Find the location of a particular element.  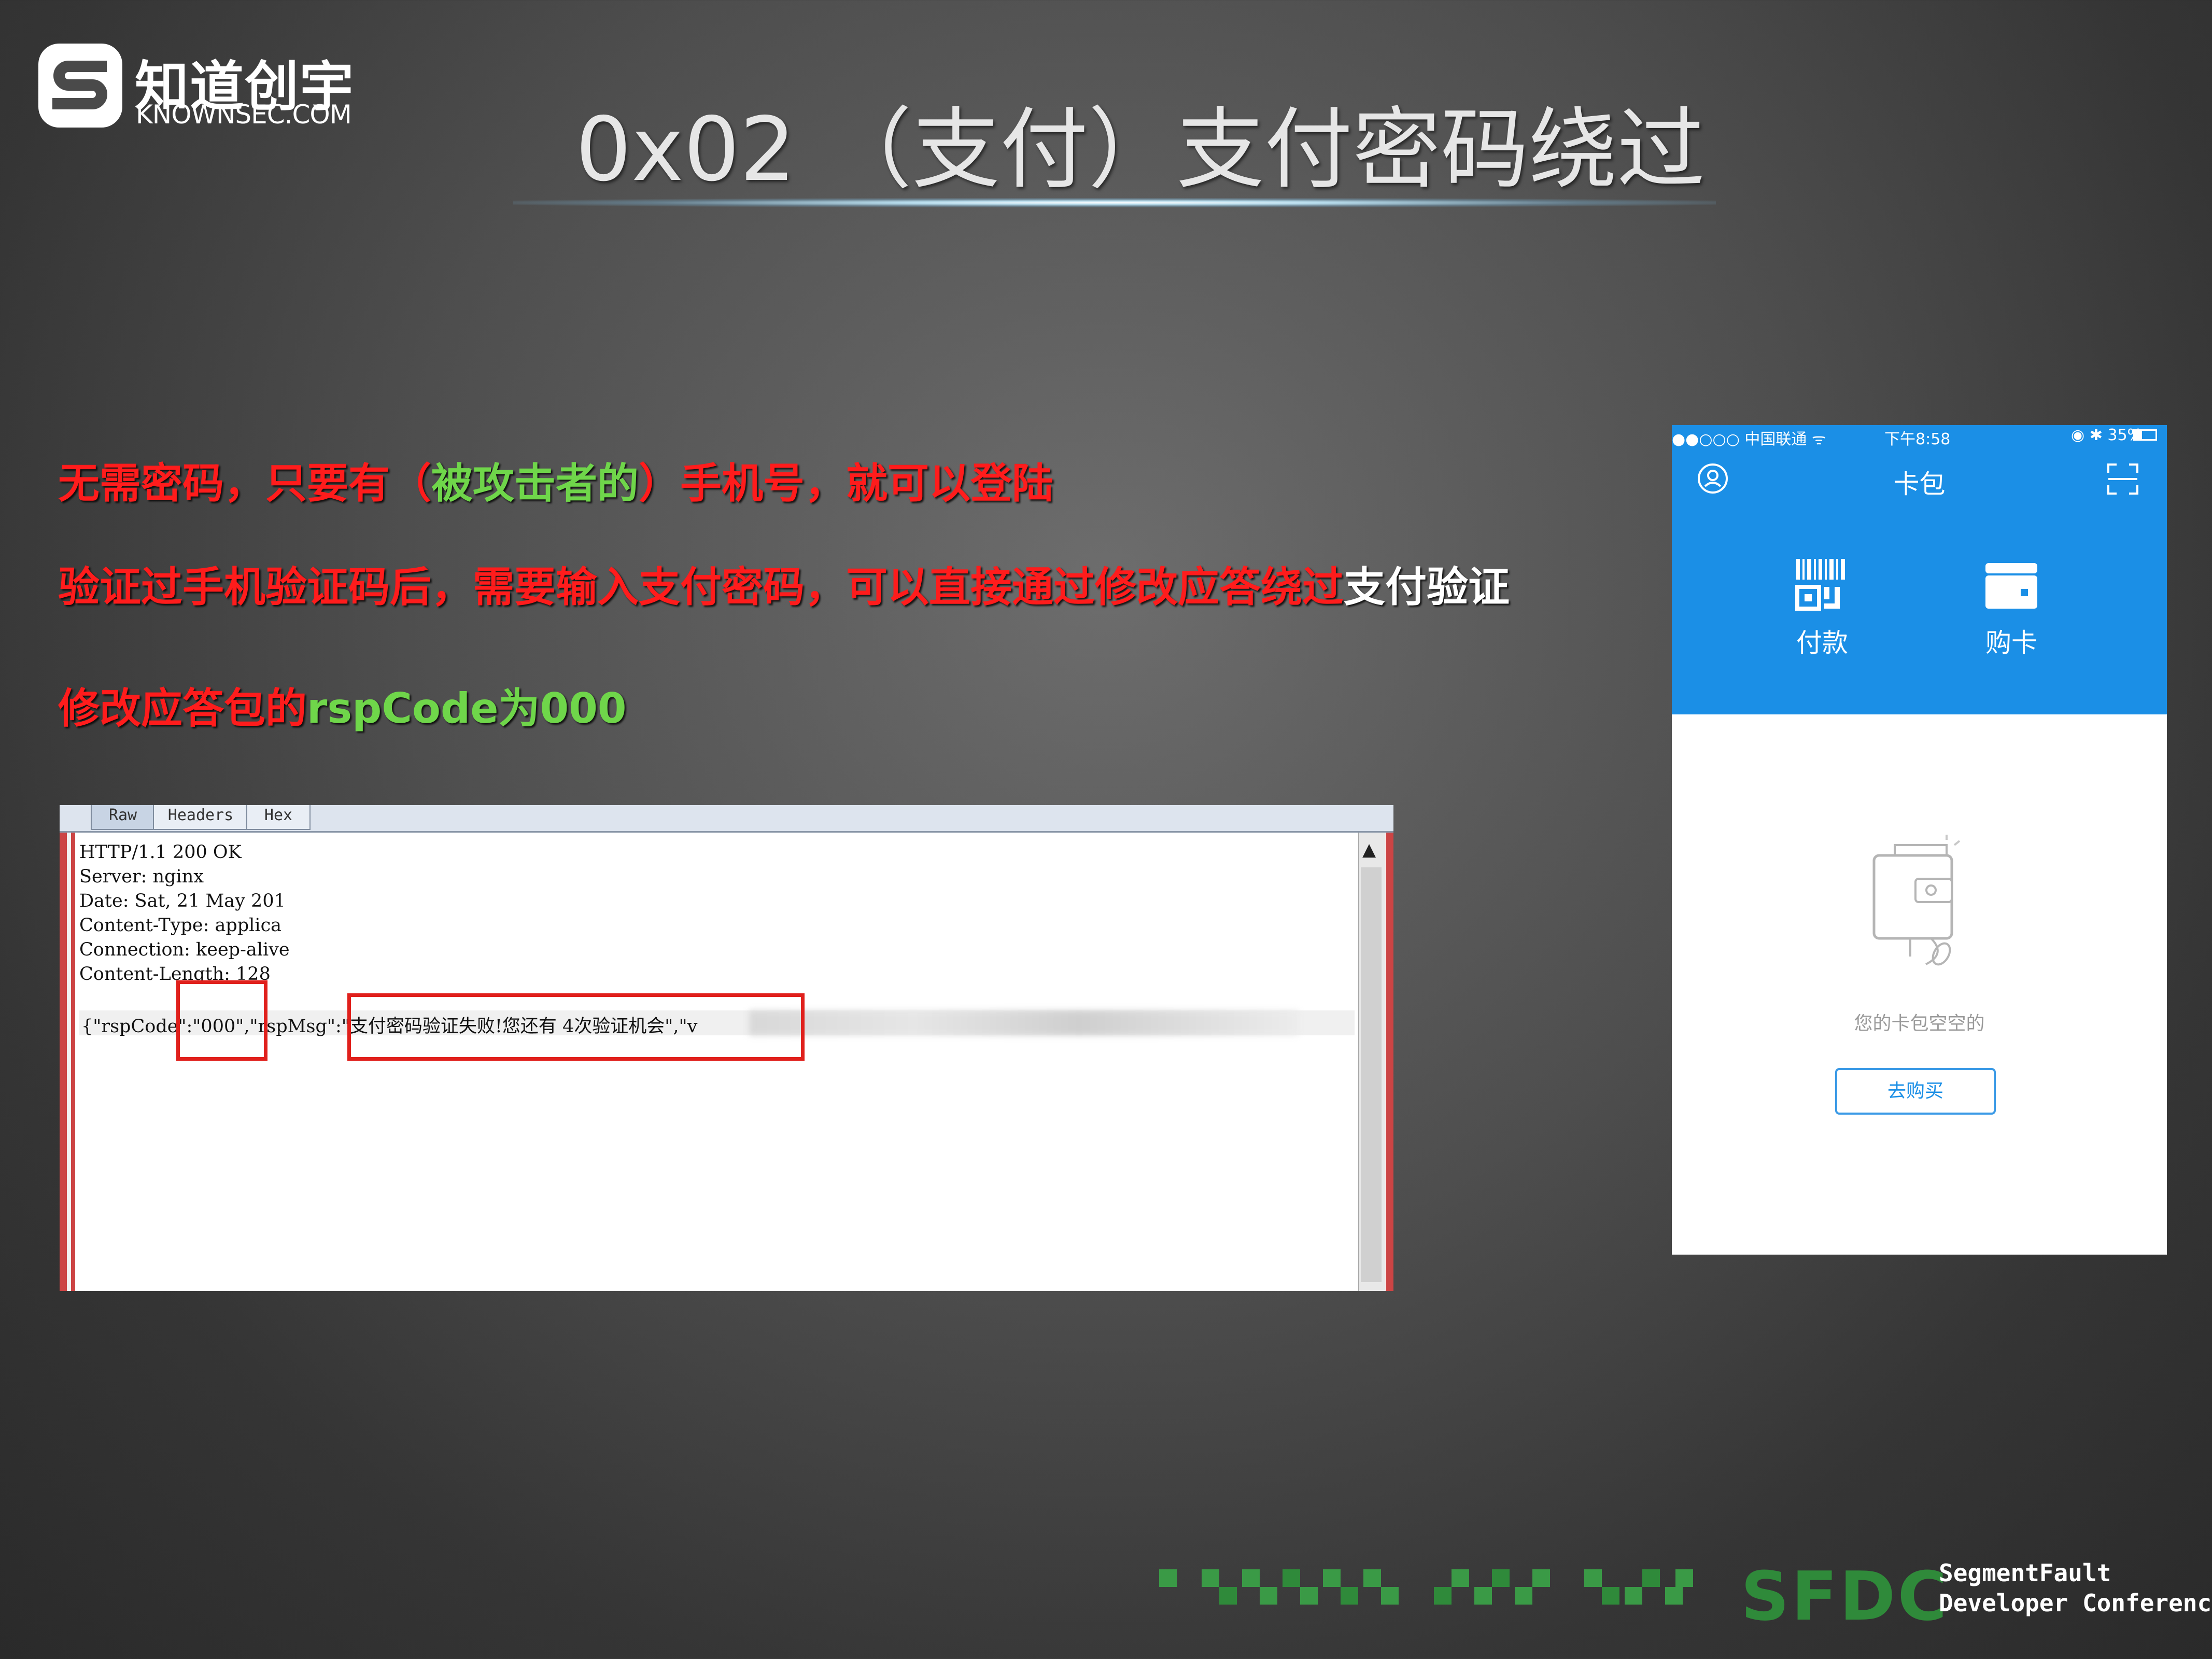

card-wallet-icon is located at coordinates (2011, 586).